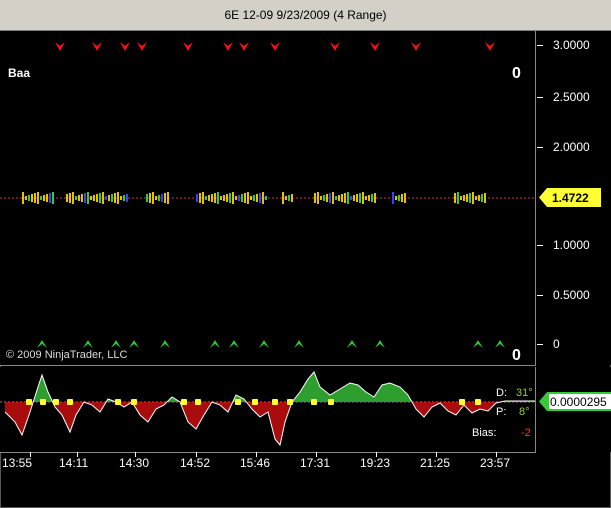 The width and height of the screenshot is (611, 508). Describe the element at coordinates (575, 401) in the screenshot. I see `current-oscillator-marker: 0.0000295` at that location.